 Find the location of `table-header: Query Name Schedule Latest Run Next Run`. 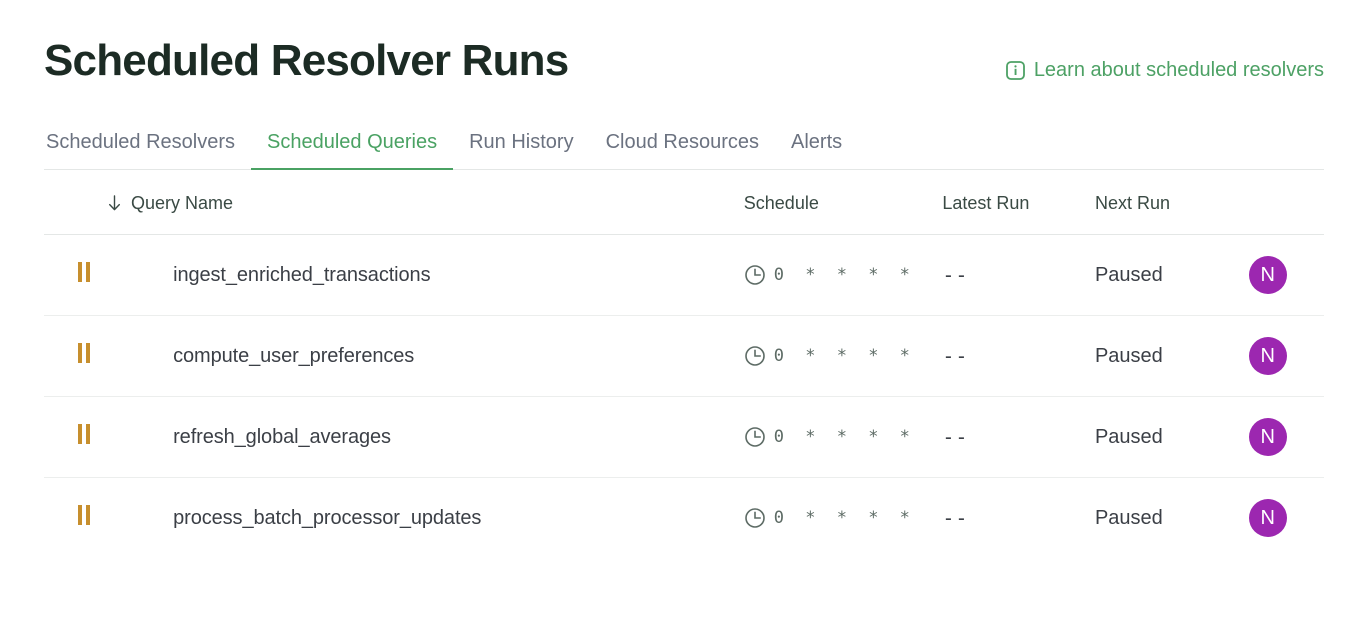

table-header: Query Name Schedule Latest Run Next Run is located at coordinates (684, 202).